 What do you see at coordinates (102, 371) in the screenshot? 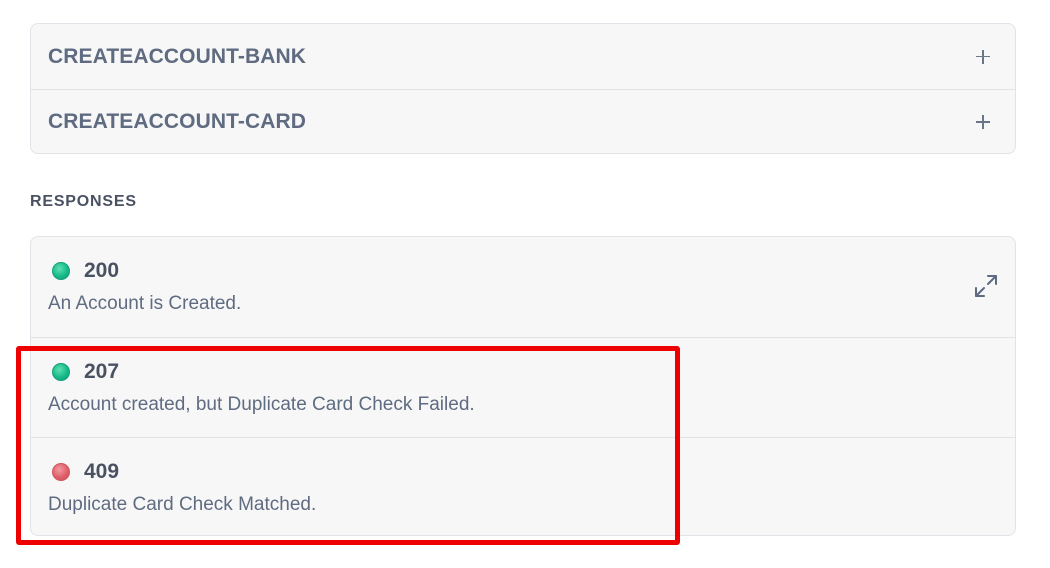
I see `response-code: 207` at bounding box center [102, 371].